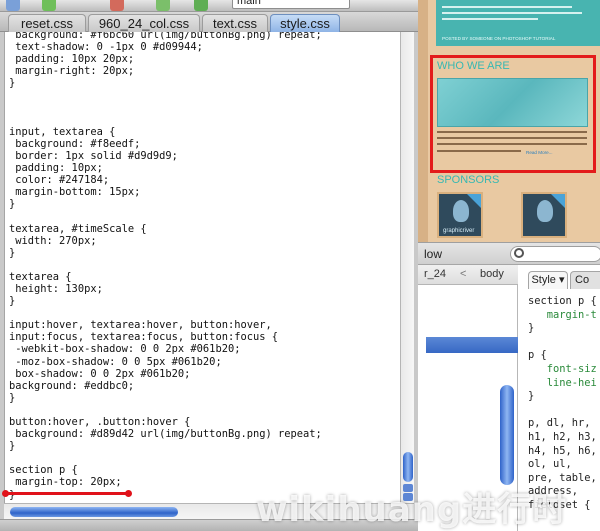 This screenshot has height=531, width=600. Describe the element at coordinates (49, 5) in the screenshot. I see `refresh-icon` at that location.